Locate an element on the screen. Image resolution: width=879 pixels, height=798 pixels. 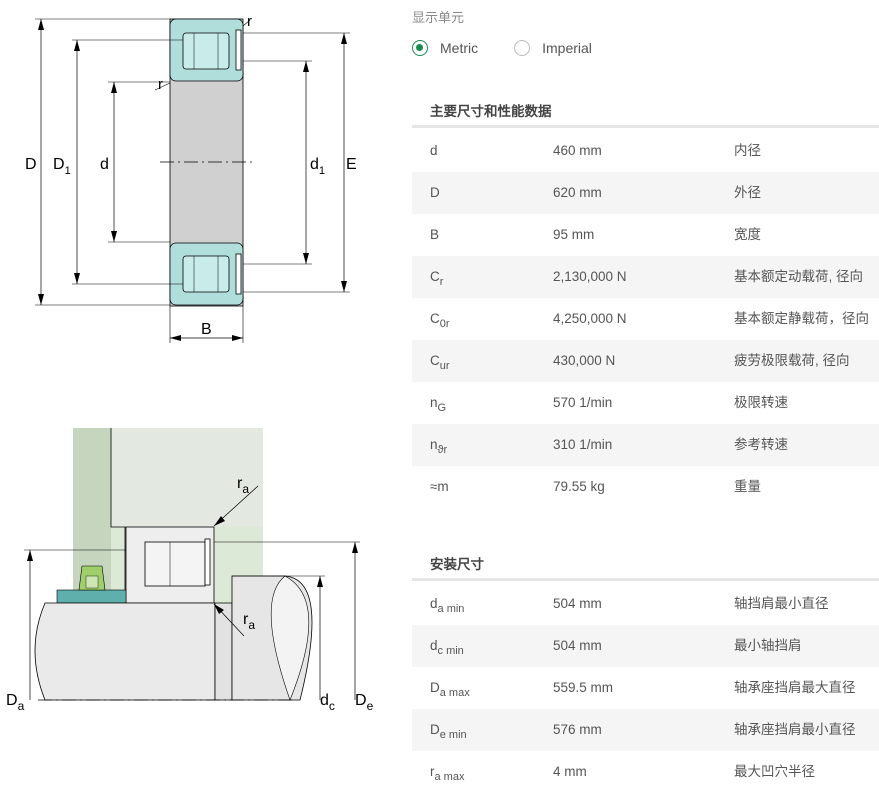
param-value: 310 1/min is located at coordinates (583, 444).